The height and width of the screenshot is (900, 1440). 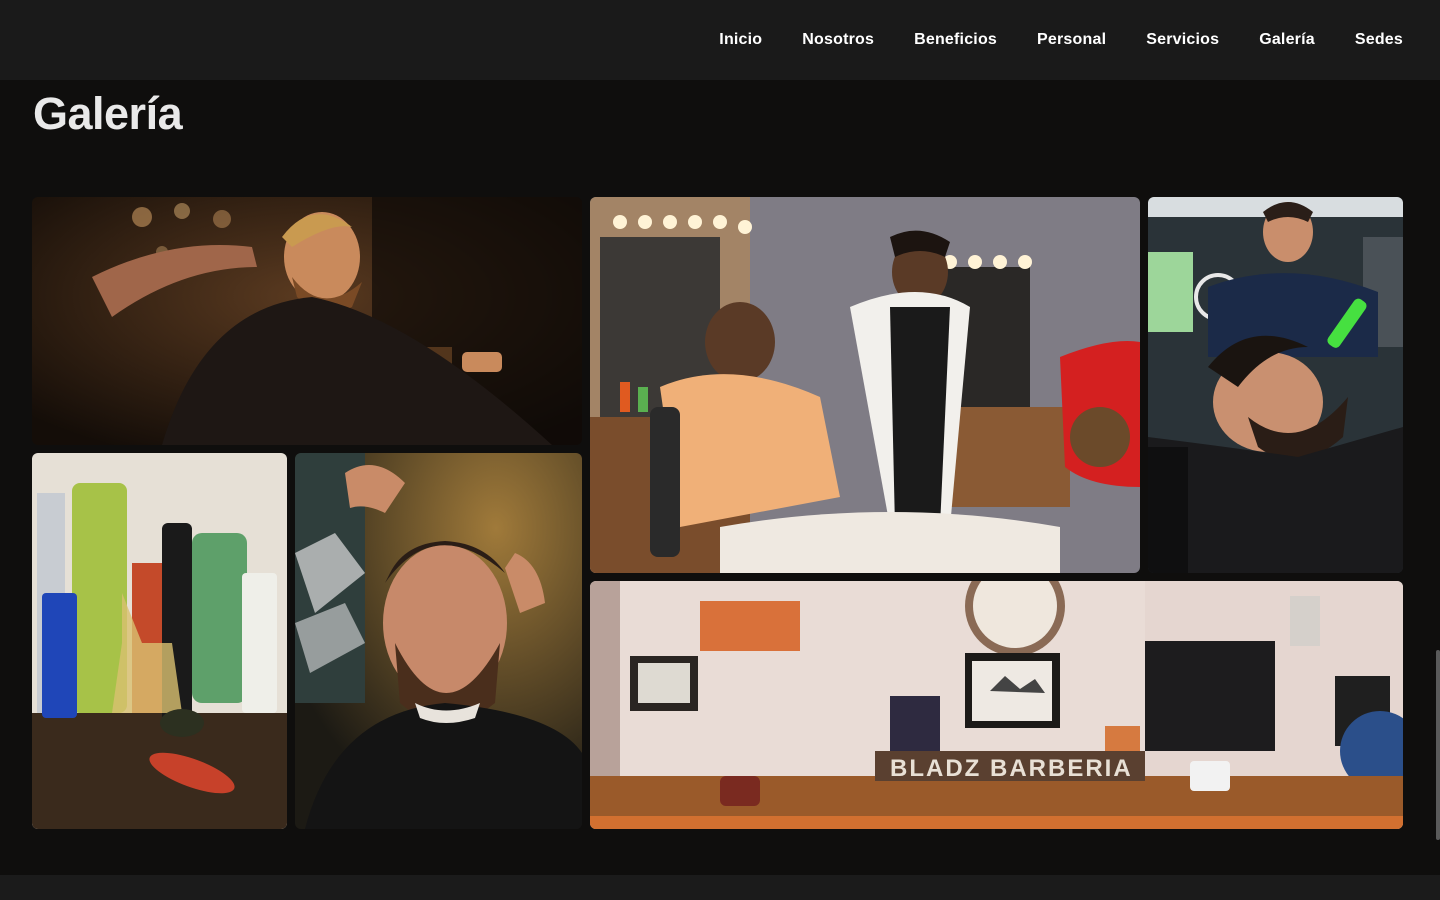 What do you see at coordinates (740, 40) in the screenshot?
I see `nav-link-inicio: Inicio` at bounding box center [740, 40].